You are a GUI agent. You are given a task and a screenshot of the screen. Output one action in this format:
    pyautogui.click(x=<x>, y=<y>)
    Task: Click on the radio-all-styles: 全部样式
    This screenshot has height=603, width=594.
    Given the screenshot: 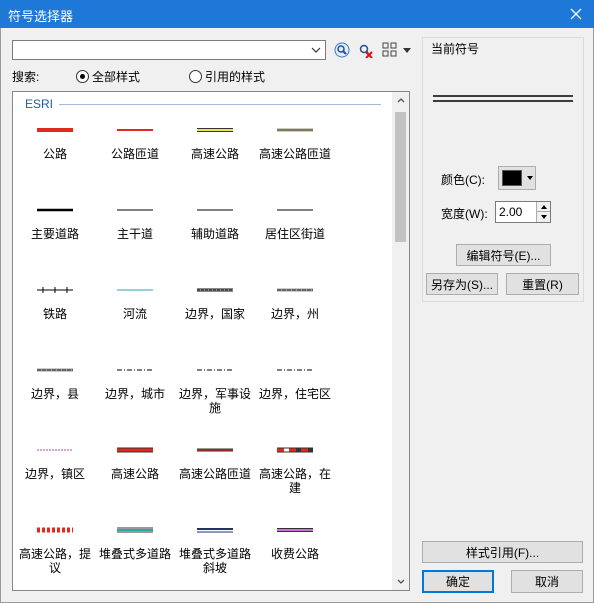 What is the action you would take?
    pyautogui.click(x=108, y=76)
    